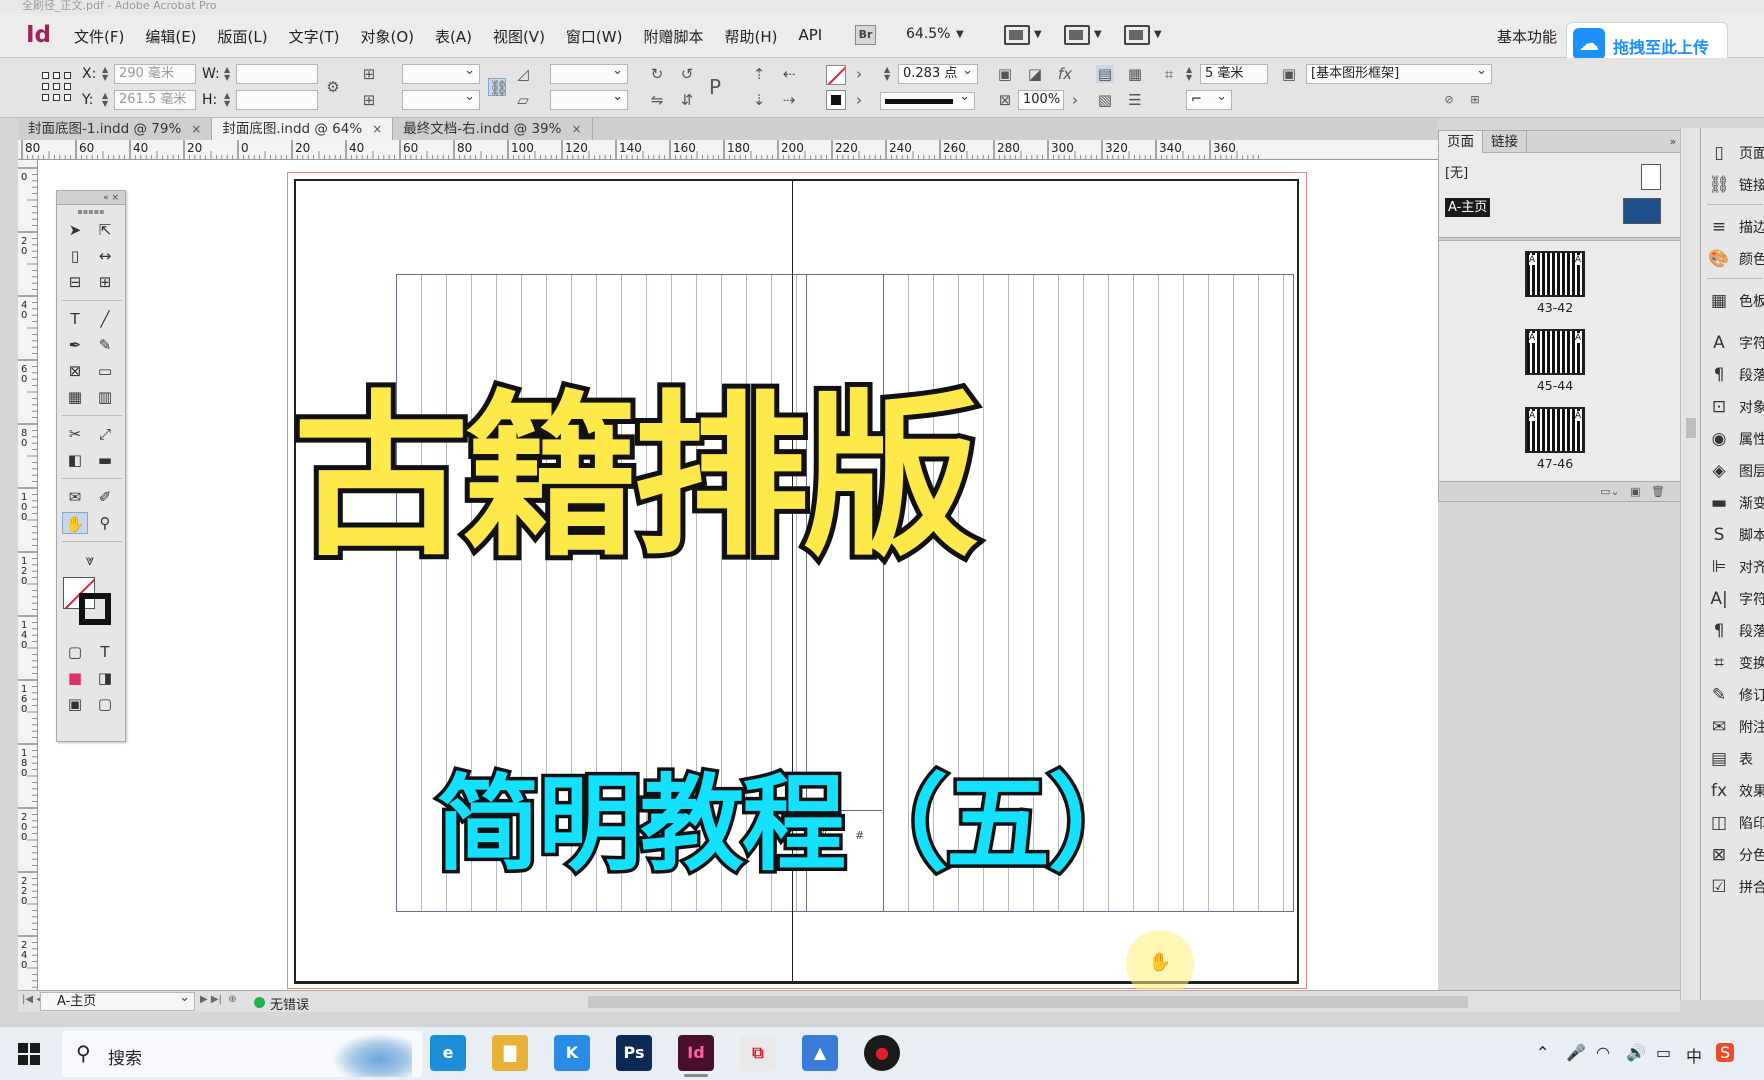 This screenshot has height=1080, width=1764. What do you see at coordinates (1735, 227) in the screenshot?
I see `dock-item: ≡ 描边` at bounding box center [1735, 227].